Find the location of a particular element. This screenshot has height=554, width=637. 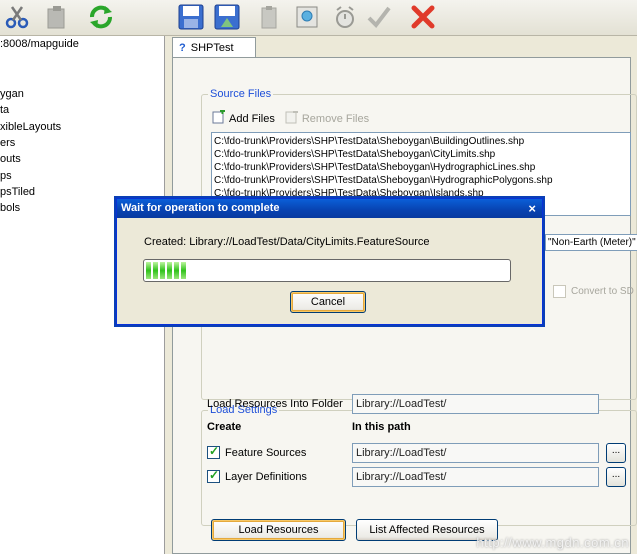

clipboard-icon is located at coordinates (269, 17).